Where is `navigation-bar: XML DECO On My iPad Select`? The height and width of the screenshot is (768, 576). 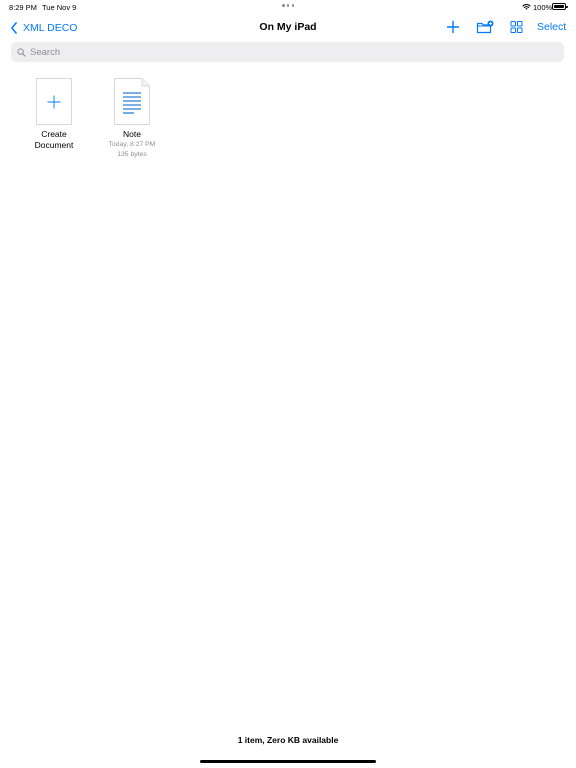
navigation-bar: XML DECO On My iPad Select is located at coordinates (288, 28).